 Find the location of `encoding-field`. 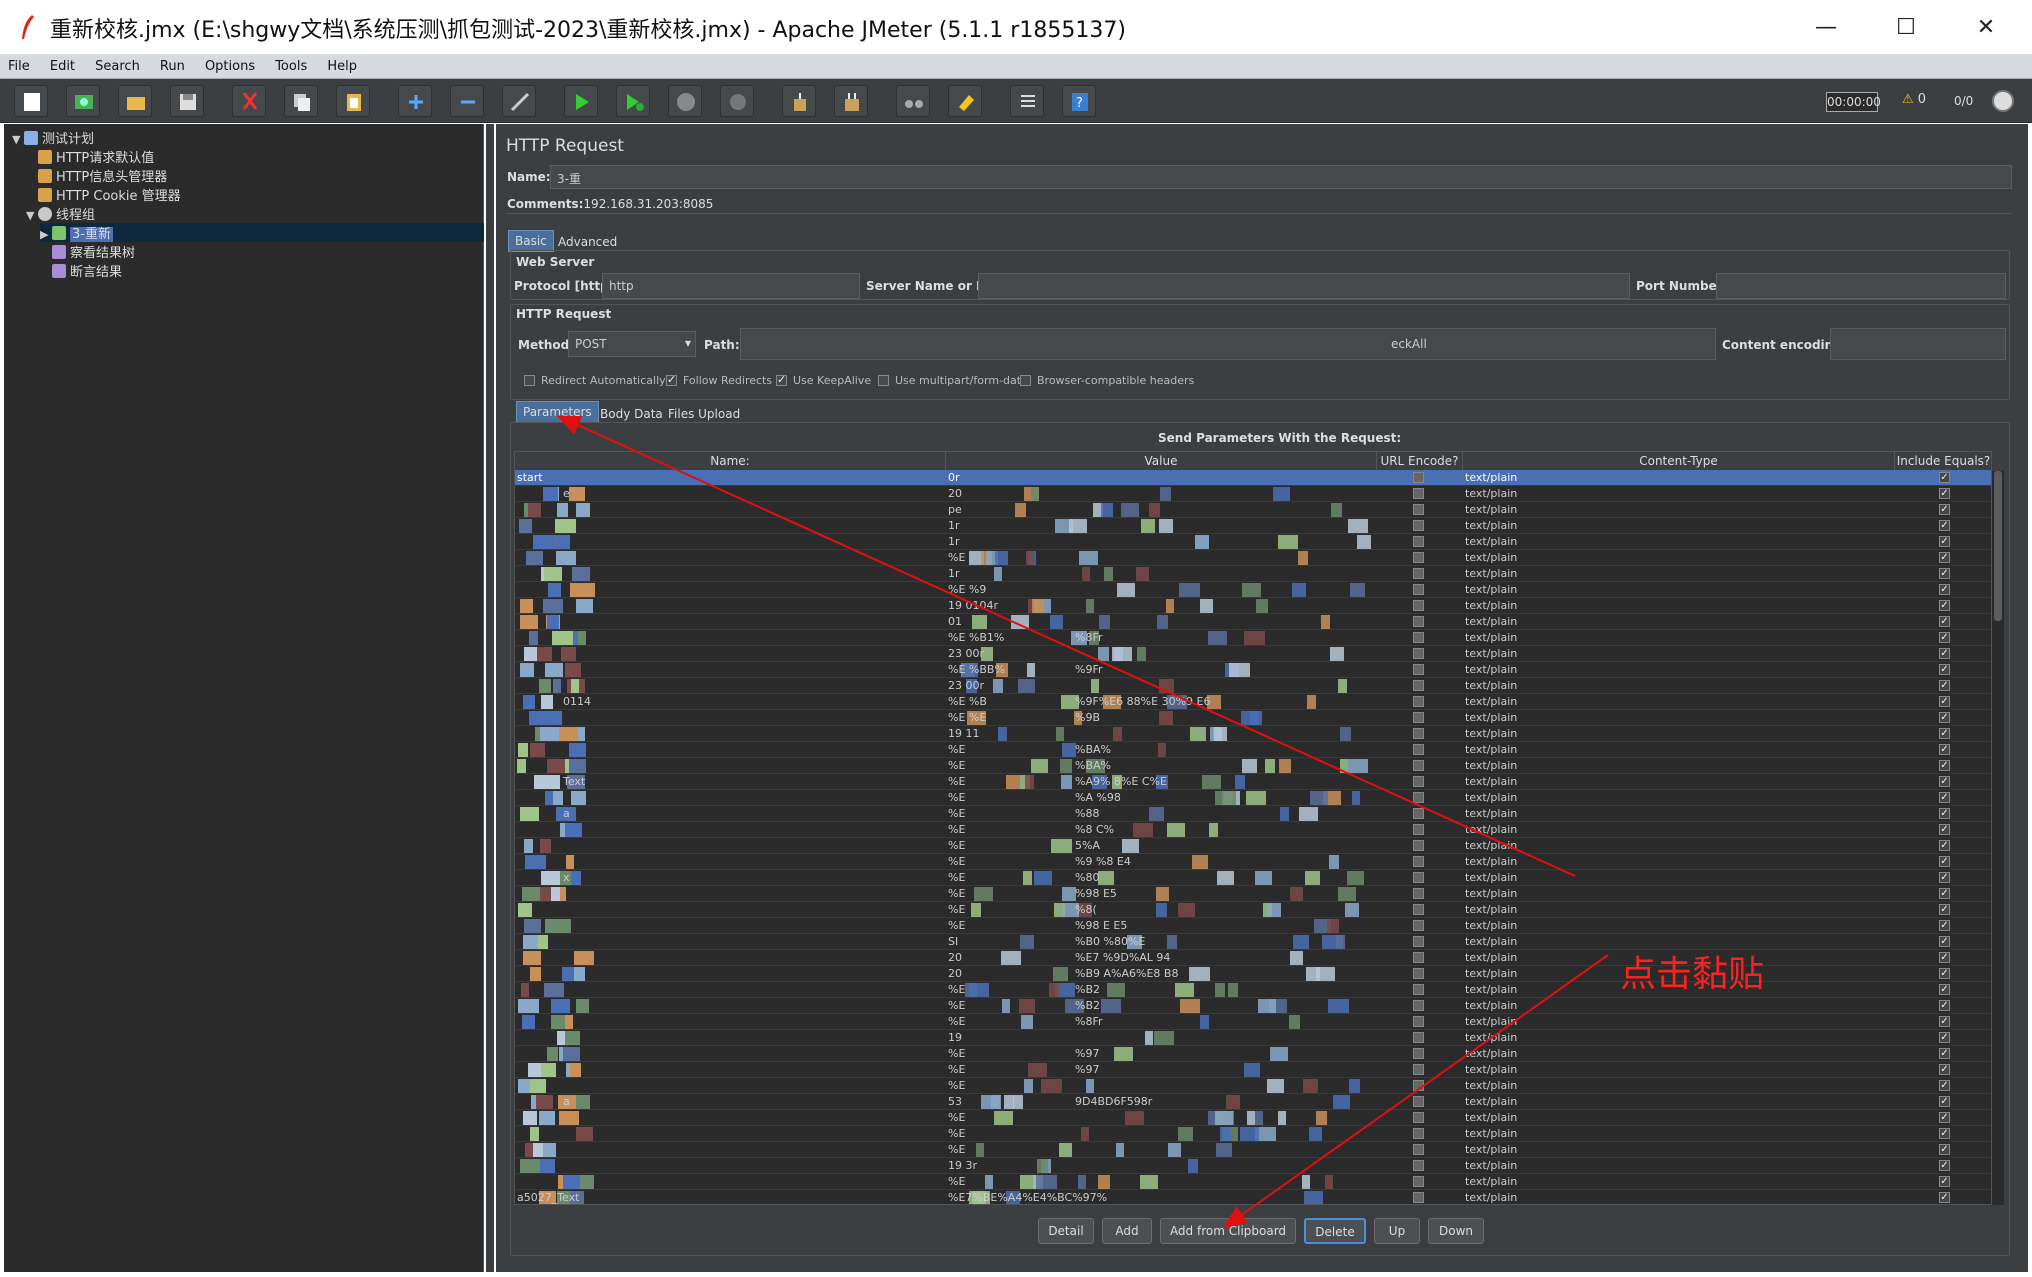

encoding-field is located at coordinates (1918, 344).